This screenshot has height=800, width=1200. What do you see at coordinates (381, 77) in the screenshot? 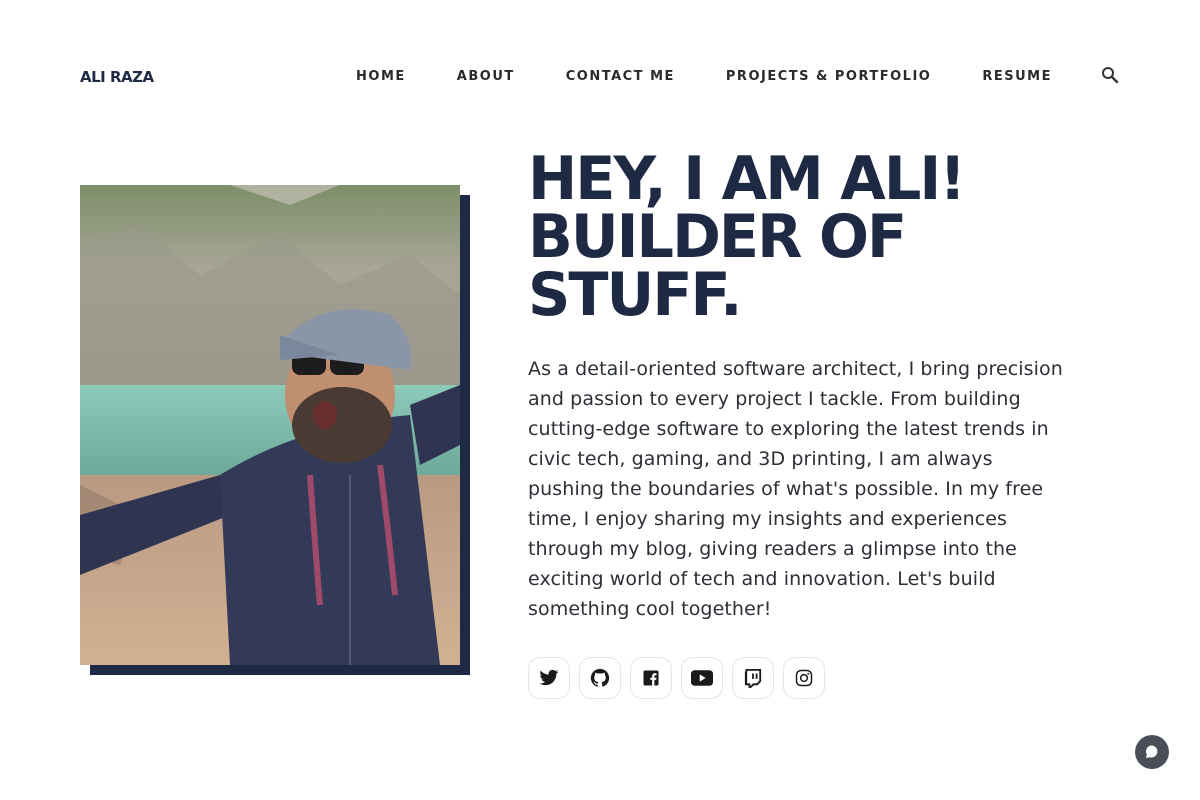
I see `nav-home: HOME` at bounding box center [381, 77].